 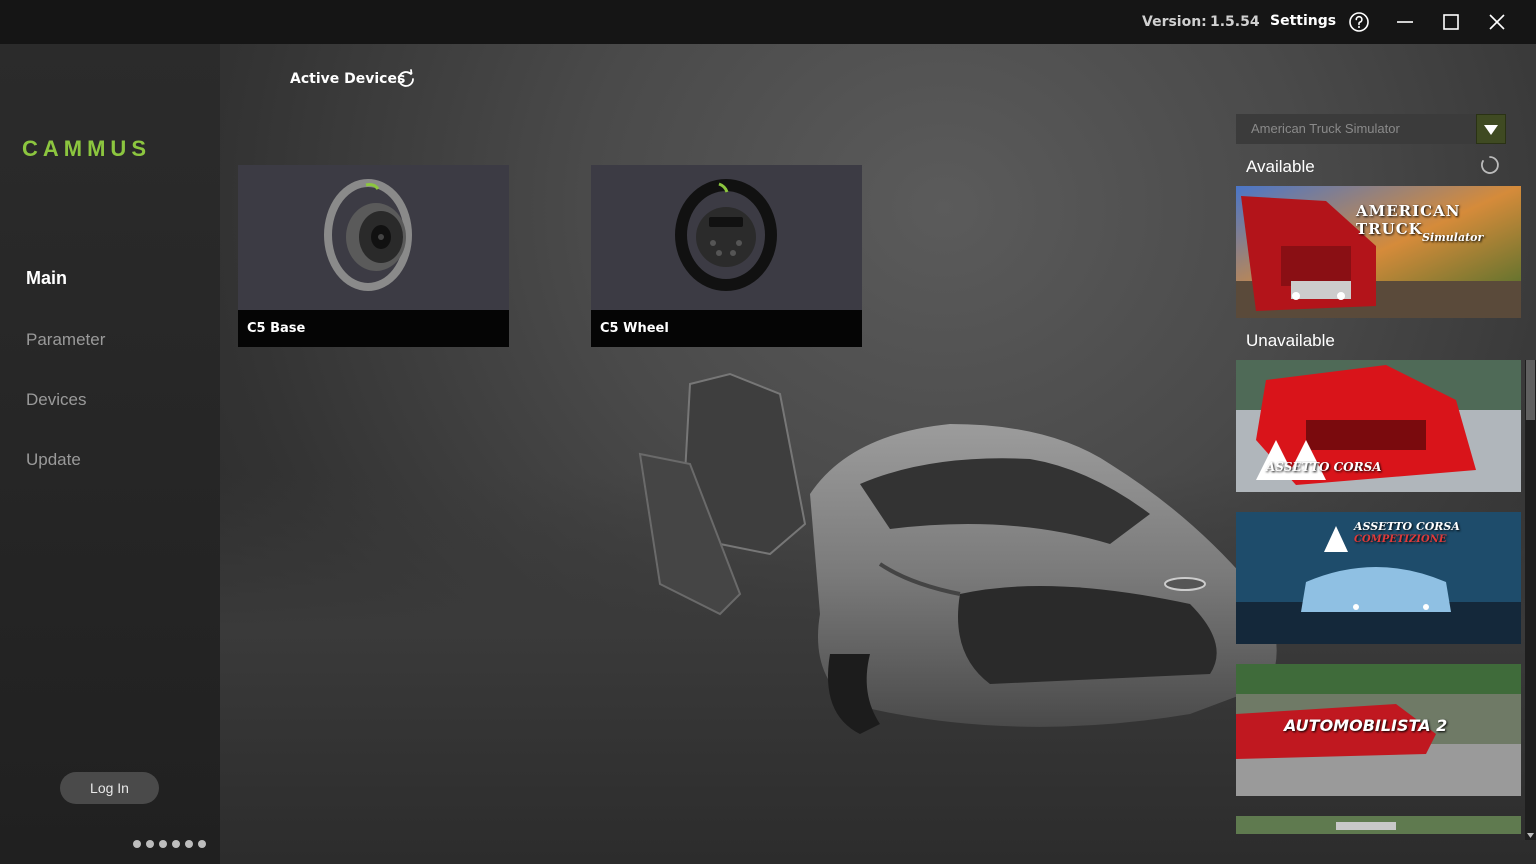 What do you see at coordinates (1530, 600) in the screenshot?
I see `game-list-scrollbar` at bounding box center [1530, 600].